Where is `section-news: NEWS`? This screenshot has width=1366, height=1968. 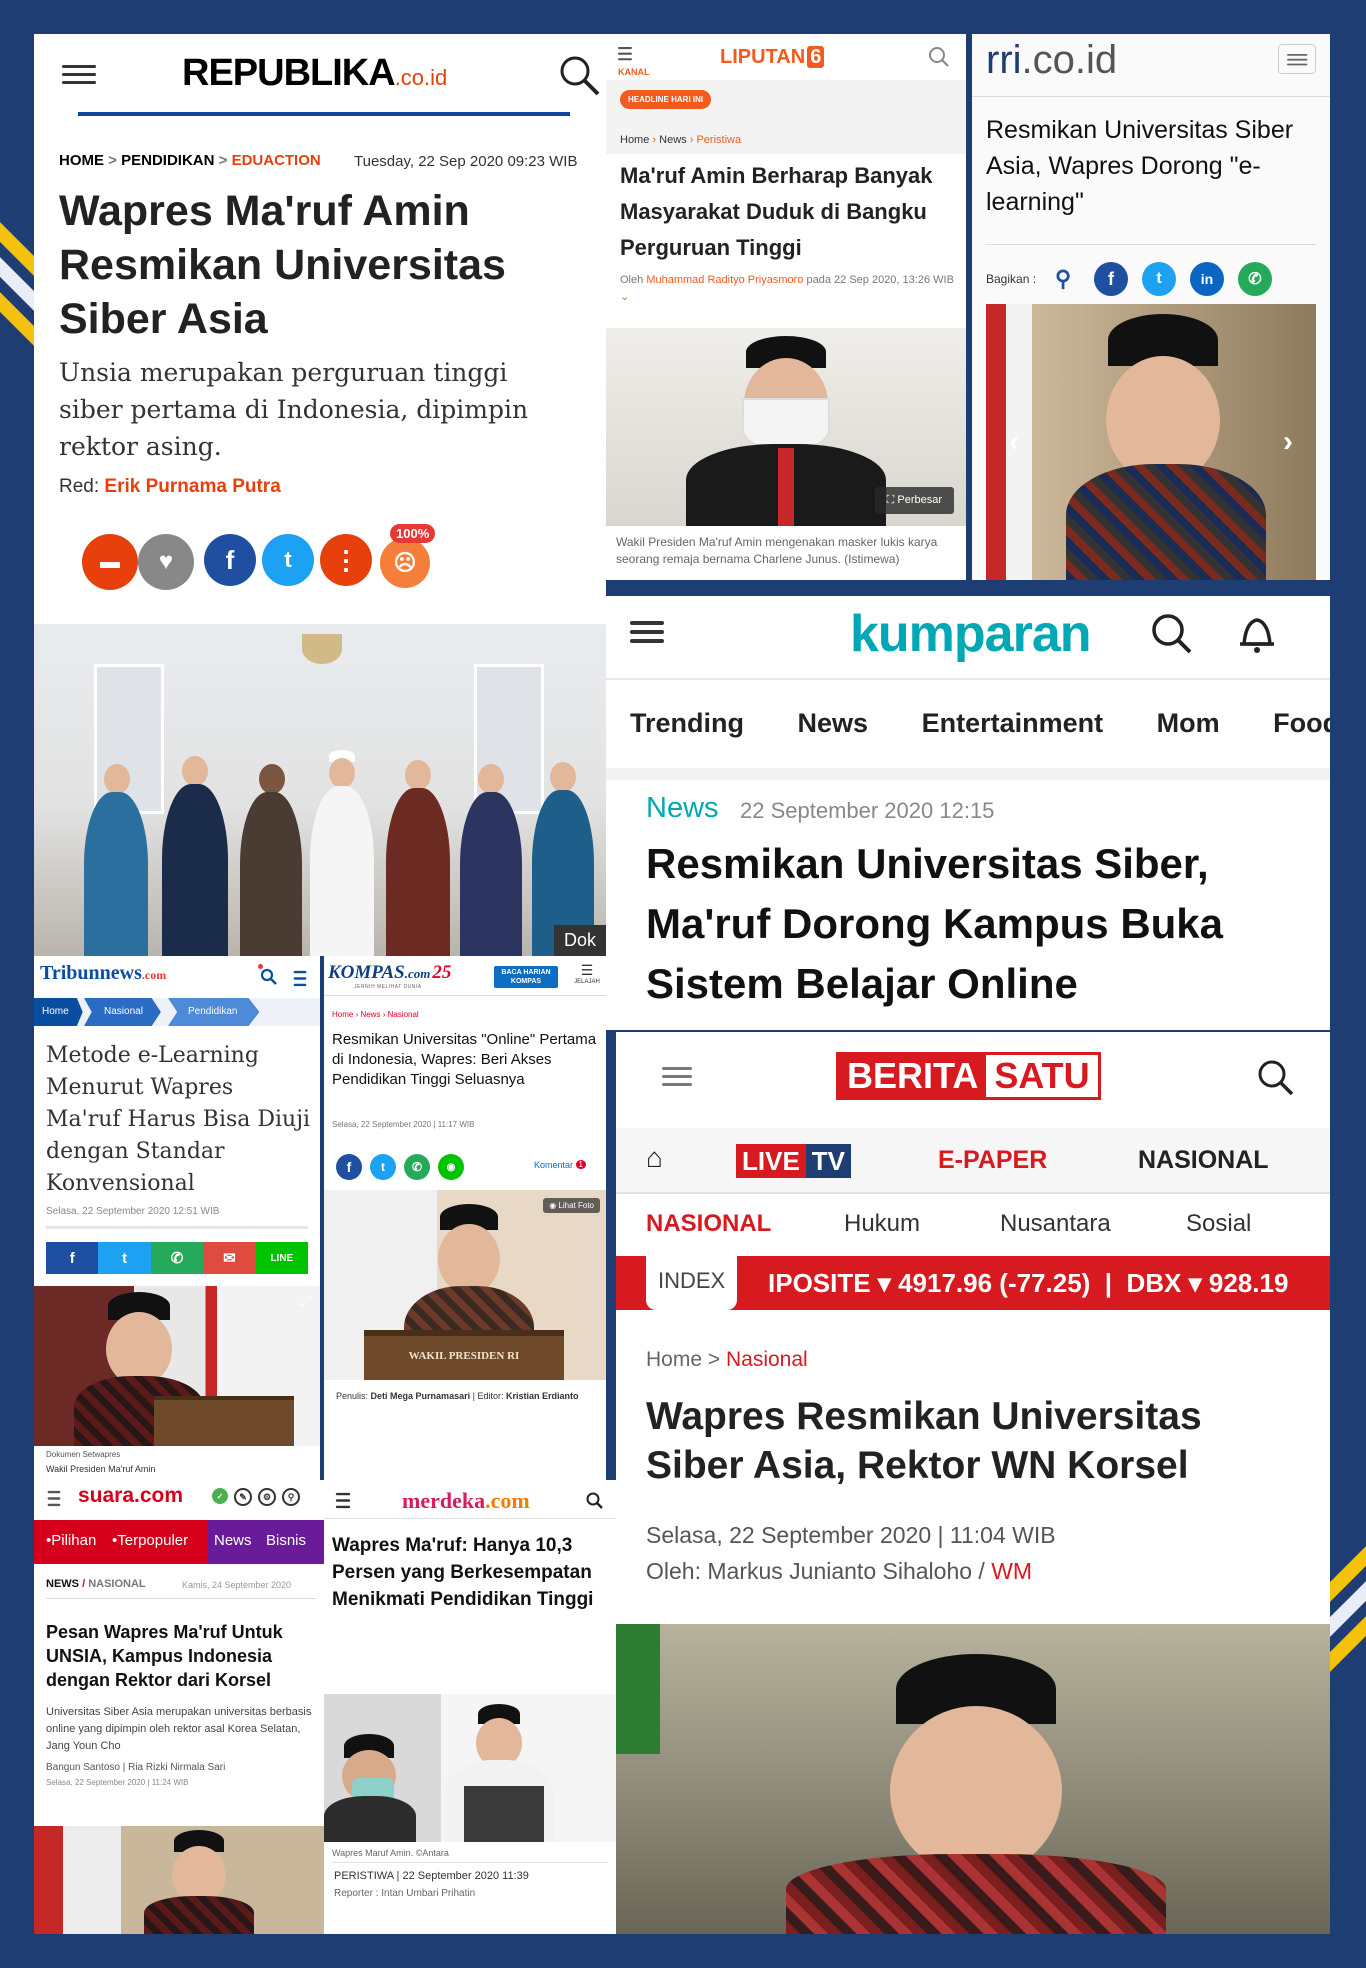 section-news: NEWS is located at coordinates (62, 1584).